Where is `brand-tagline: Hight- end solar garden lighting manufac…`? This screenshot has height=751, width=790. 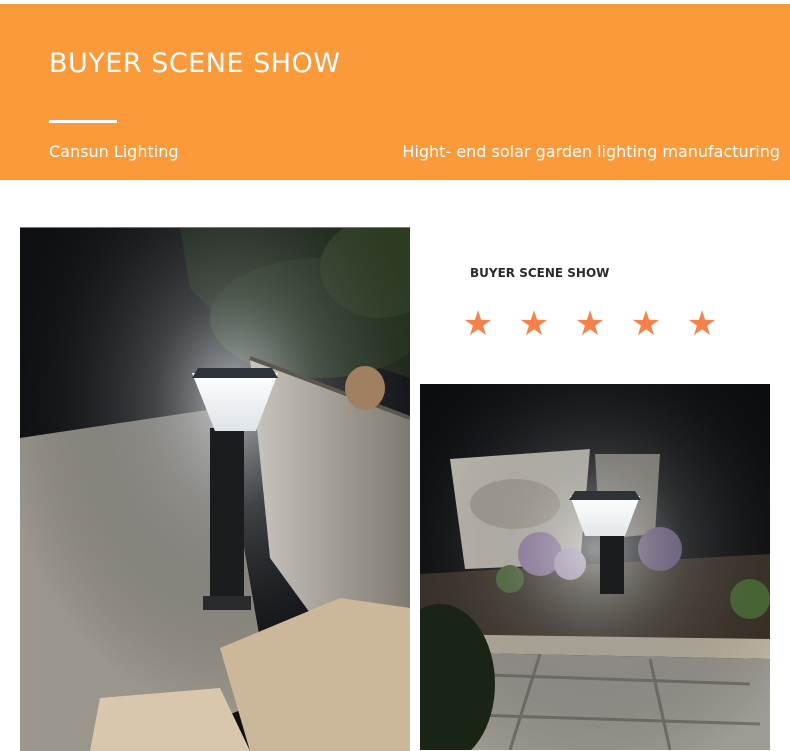 brand-tagline: Hight- end solar garden lighting manufac… is located at coordinates (591, 151).